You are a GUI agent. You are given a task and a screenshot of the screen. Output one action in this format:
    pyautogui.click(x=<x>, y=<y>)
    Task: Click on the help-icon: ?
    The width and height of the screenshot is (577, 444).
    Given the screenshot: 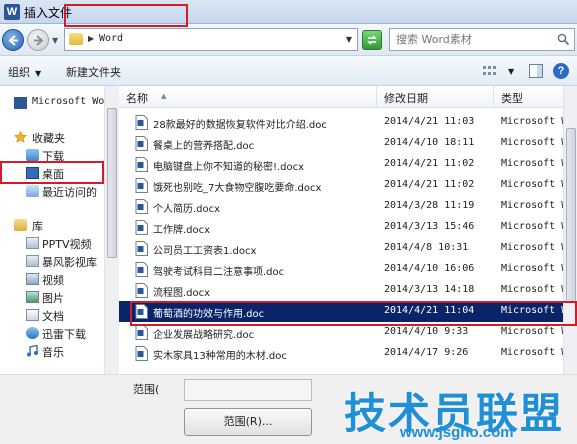 What is the action you would take?
    pyautogui.click(x=561, y=71)
    